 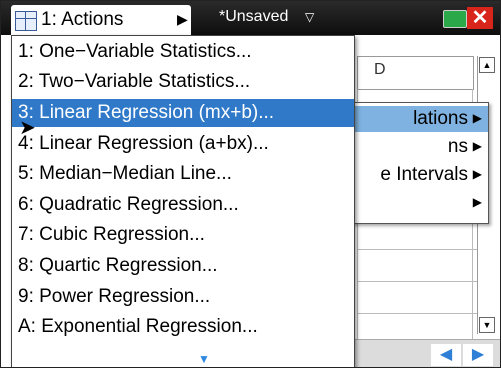 What do you see at coordinates (455, 19) in the screenshot?
I see `battery-icon` at bounding box center [455, 19].